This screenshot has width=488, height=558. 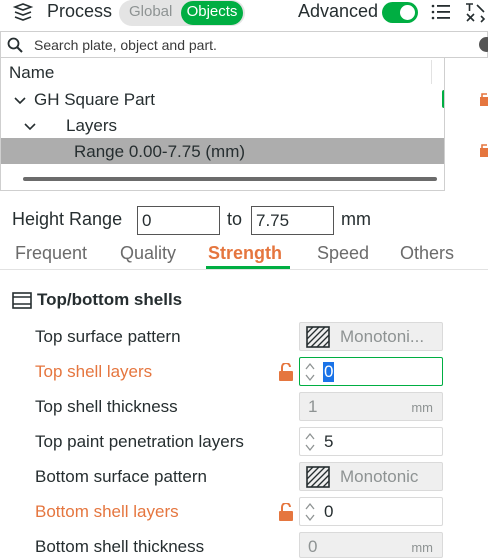 What do you see at coordinates (80, 11) in the screenshot?
I see `process-title: Process` at bounding box center [80, 11].